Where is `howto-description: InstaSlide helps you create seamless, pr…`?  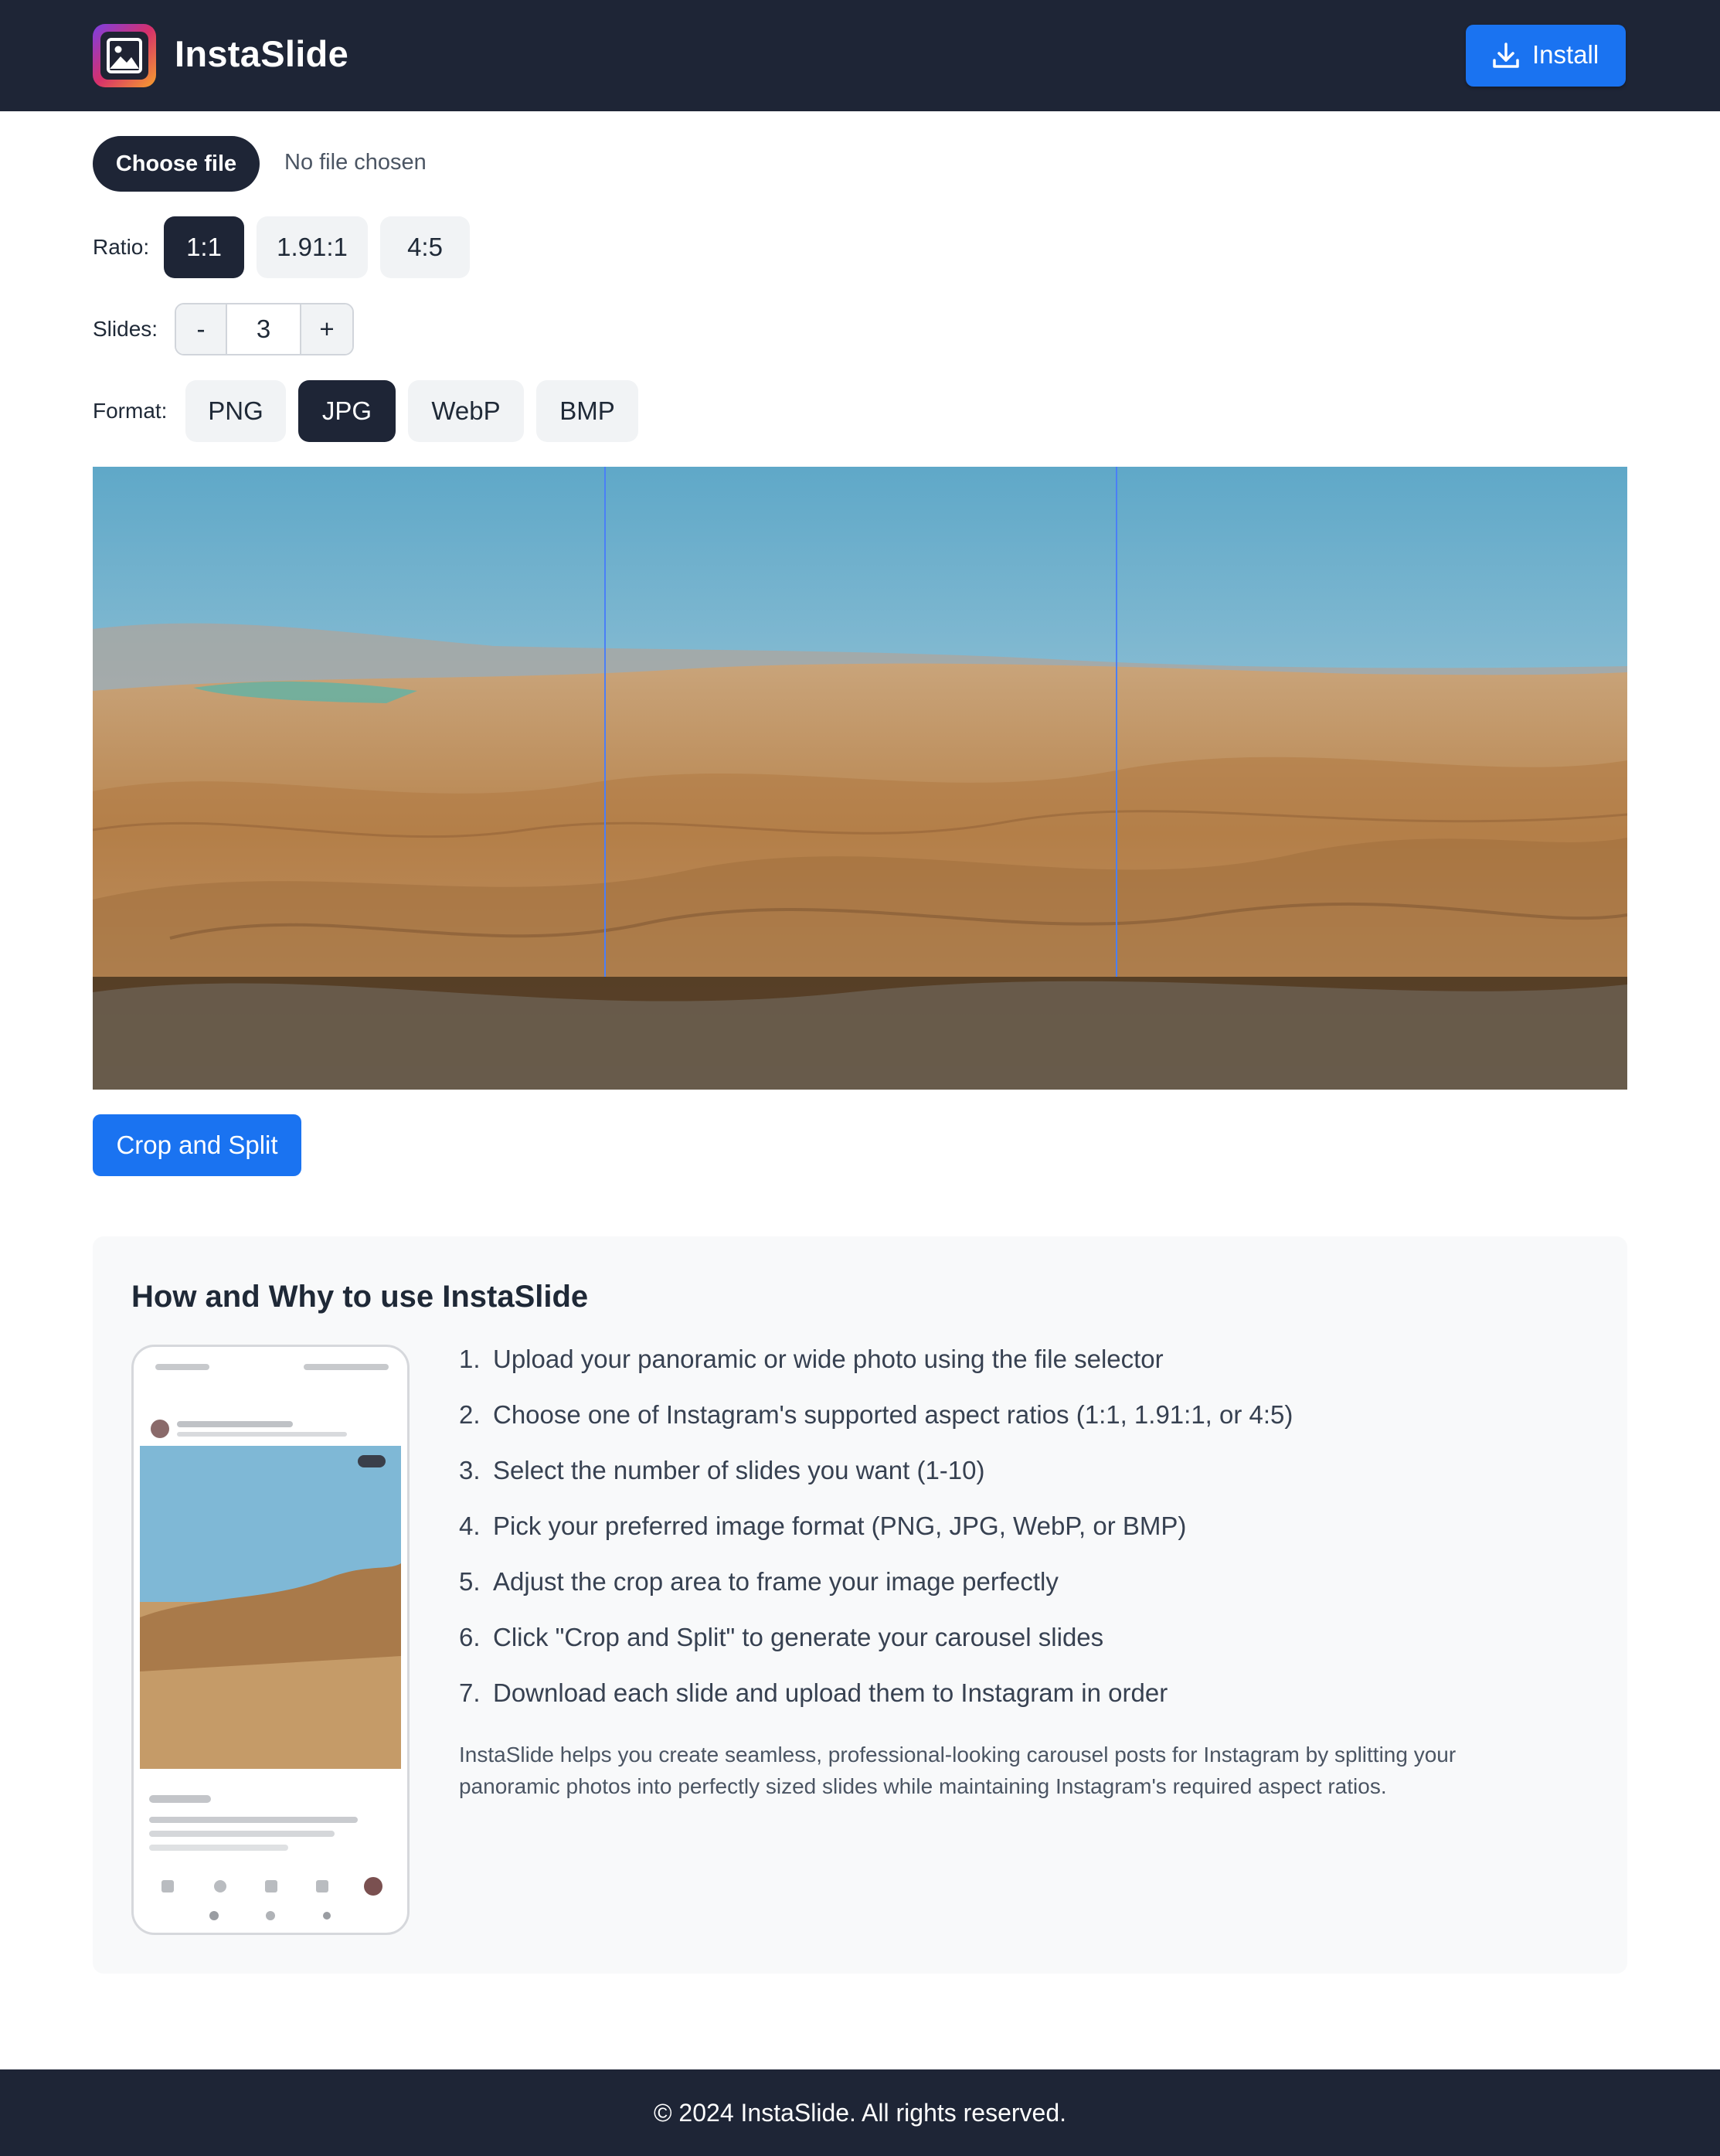 howto-description: InstaSlide helps you create seamless, pr… is located at coordinates (958, 1771).